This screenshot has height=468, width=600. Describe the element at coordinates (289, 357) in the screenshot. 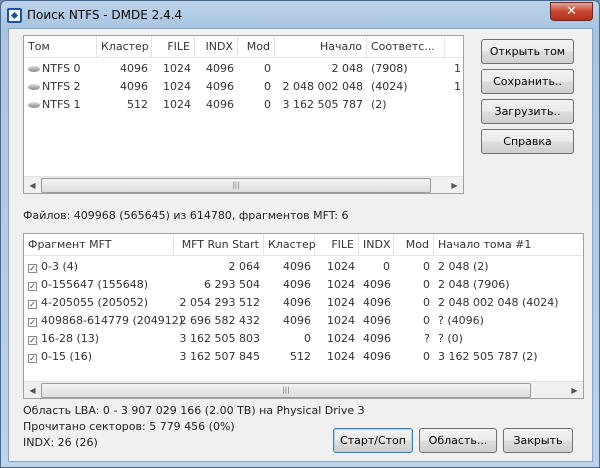

I see `cell-cluster: 512` at that location.